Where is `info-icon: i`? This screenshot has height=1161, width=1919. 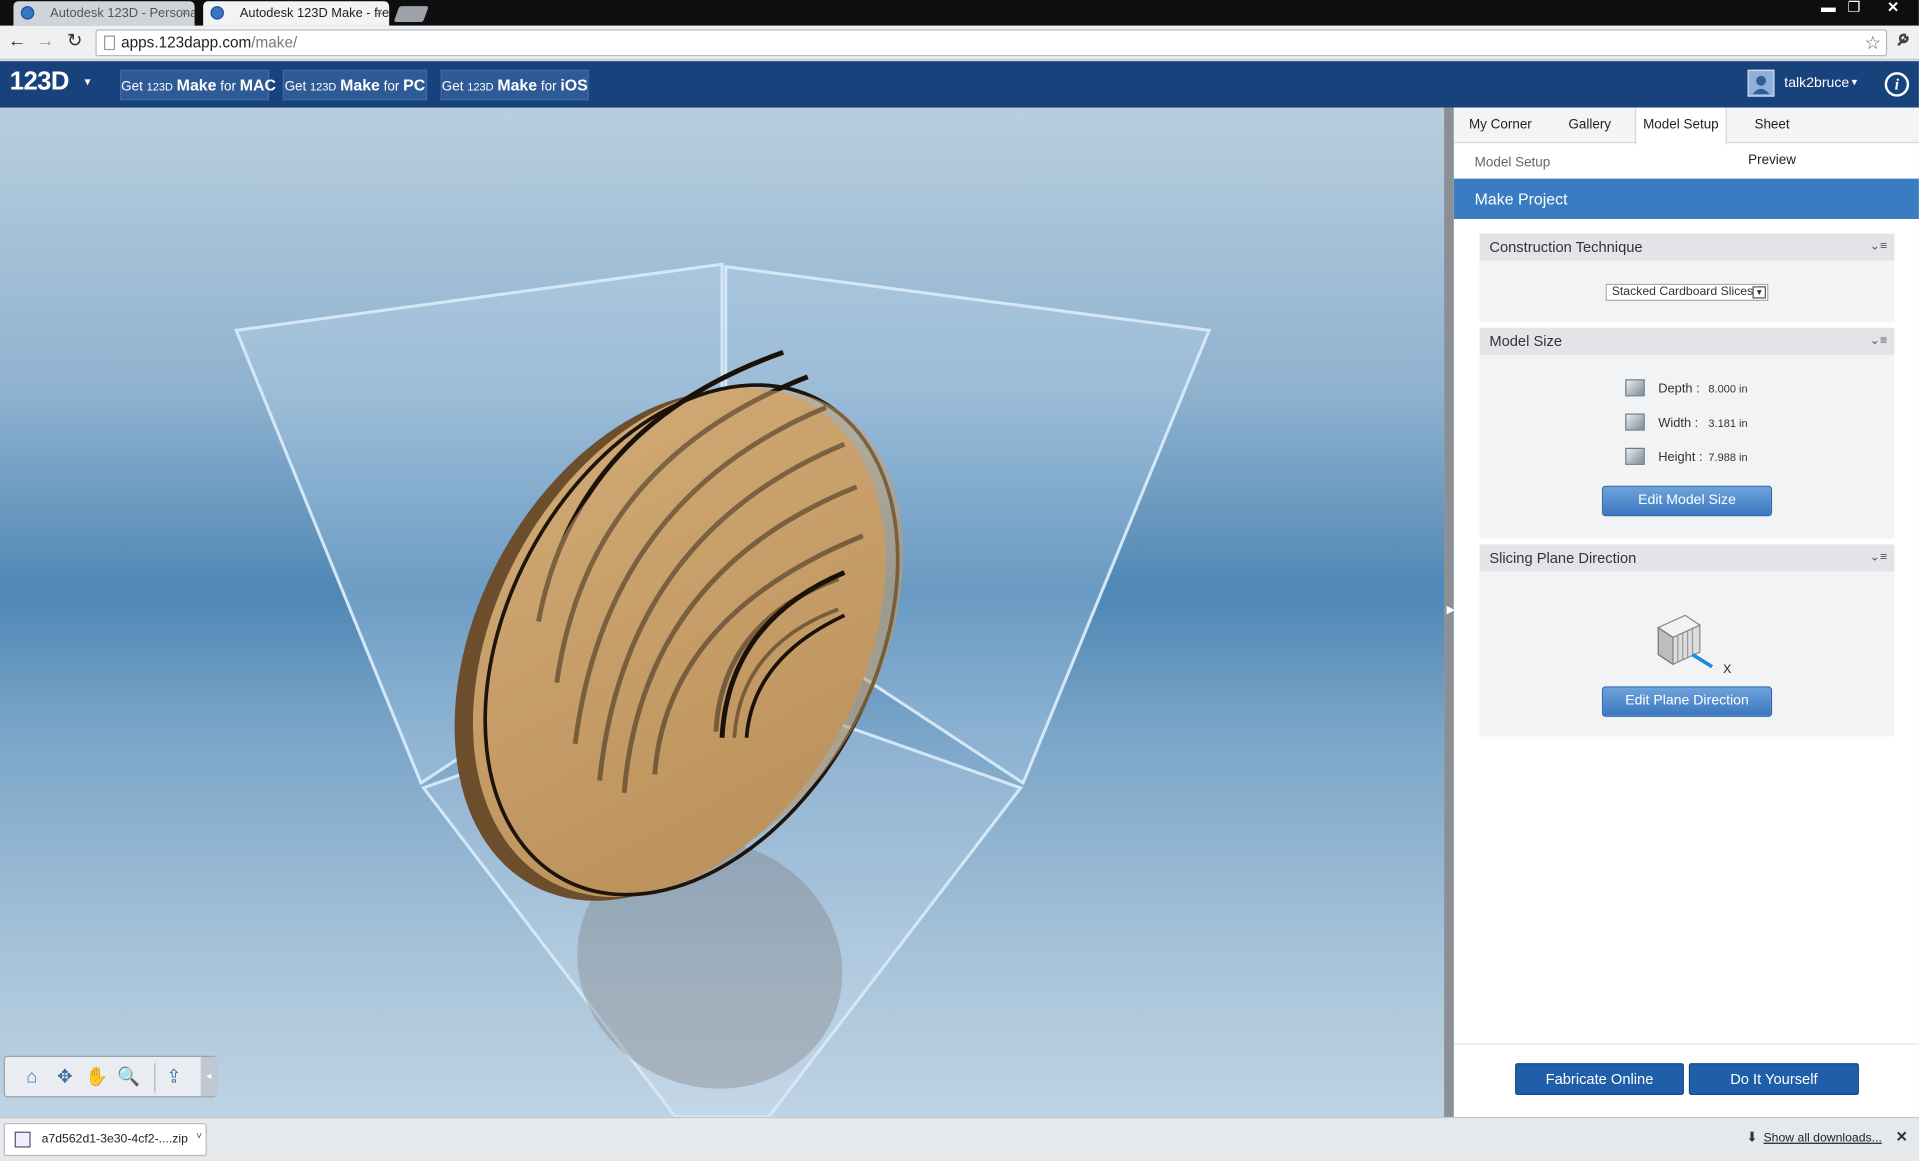
info-icon: i is located at coordinates (1897, 84).